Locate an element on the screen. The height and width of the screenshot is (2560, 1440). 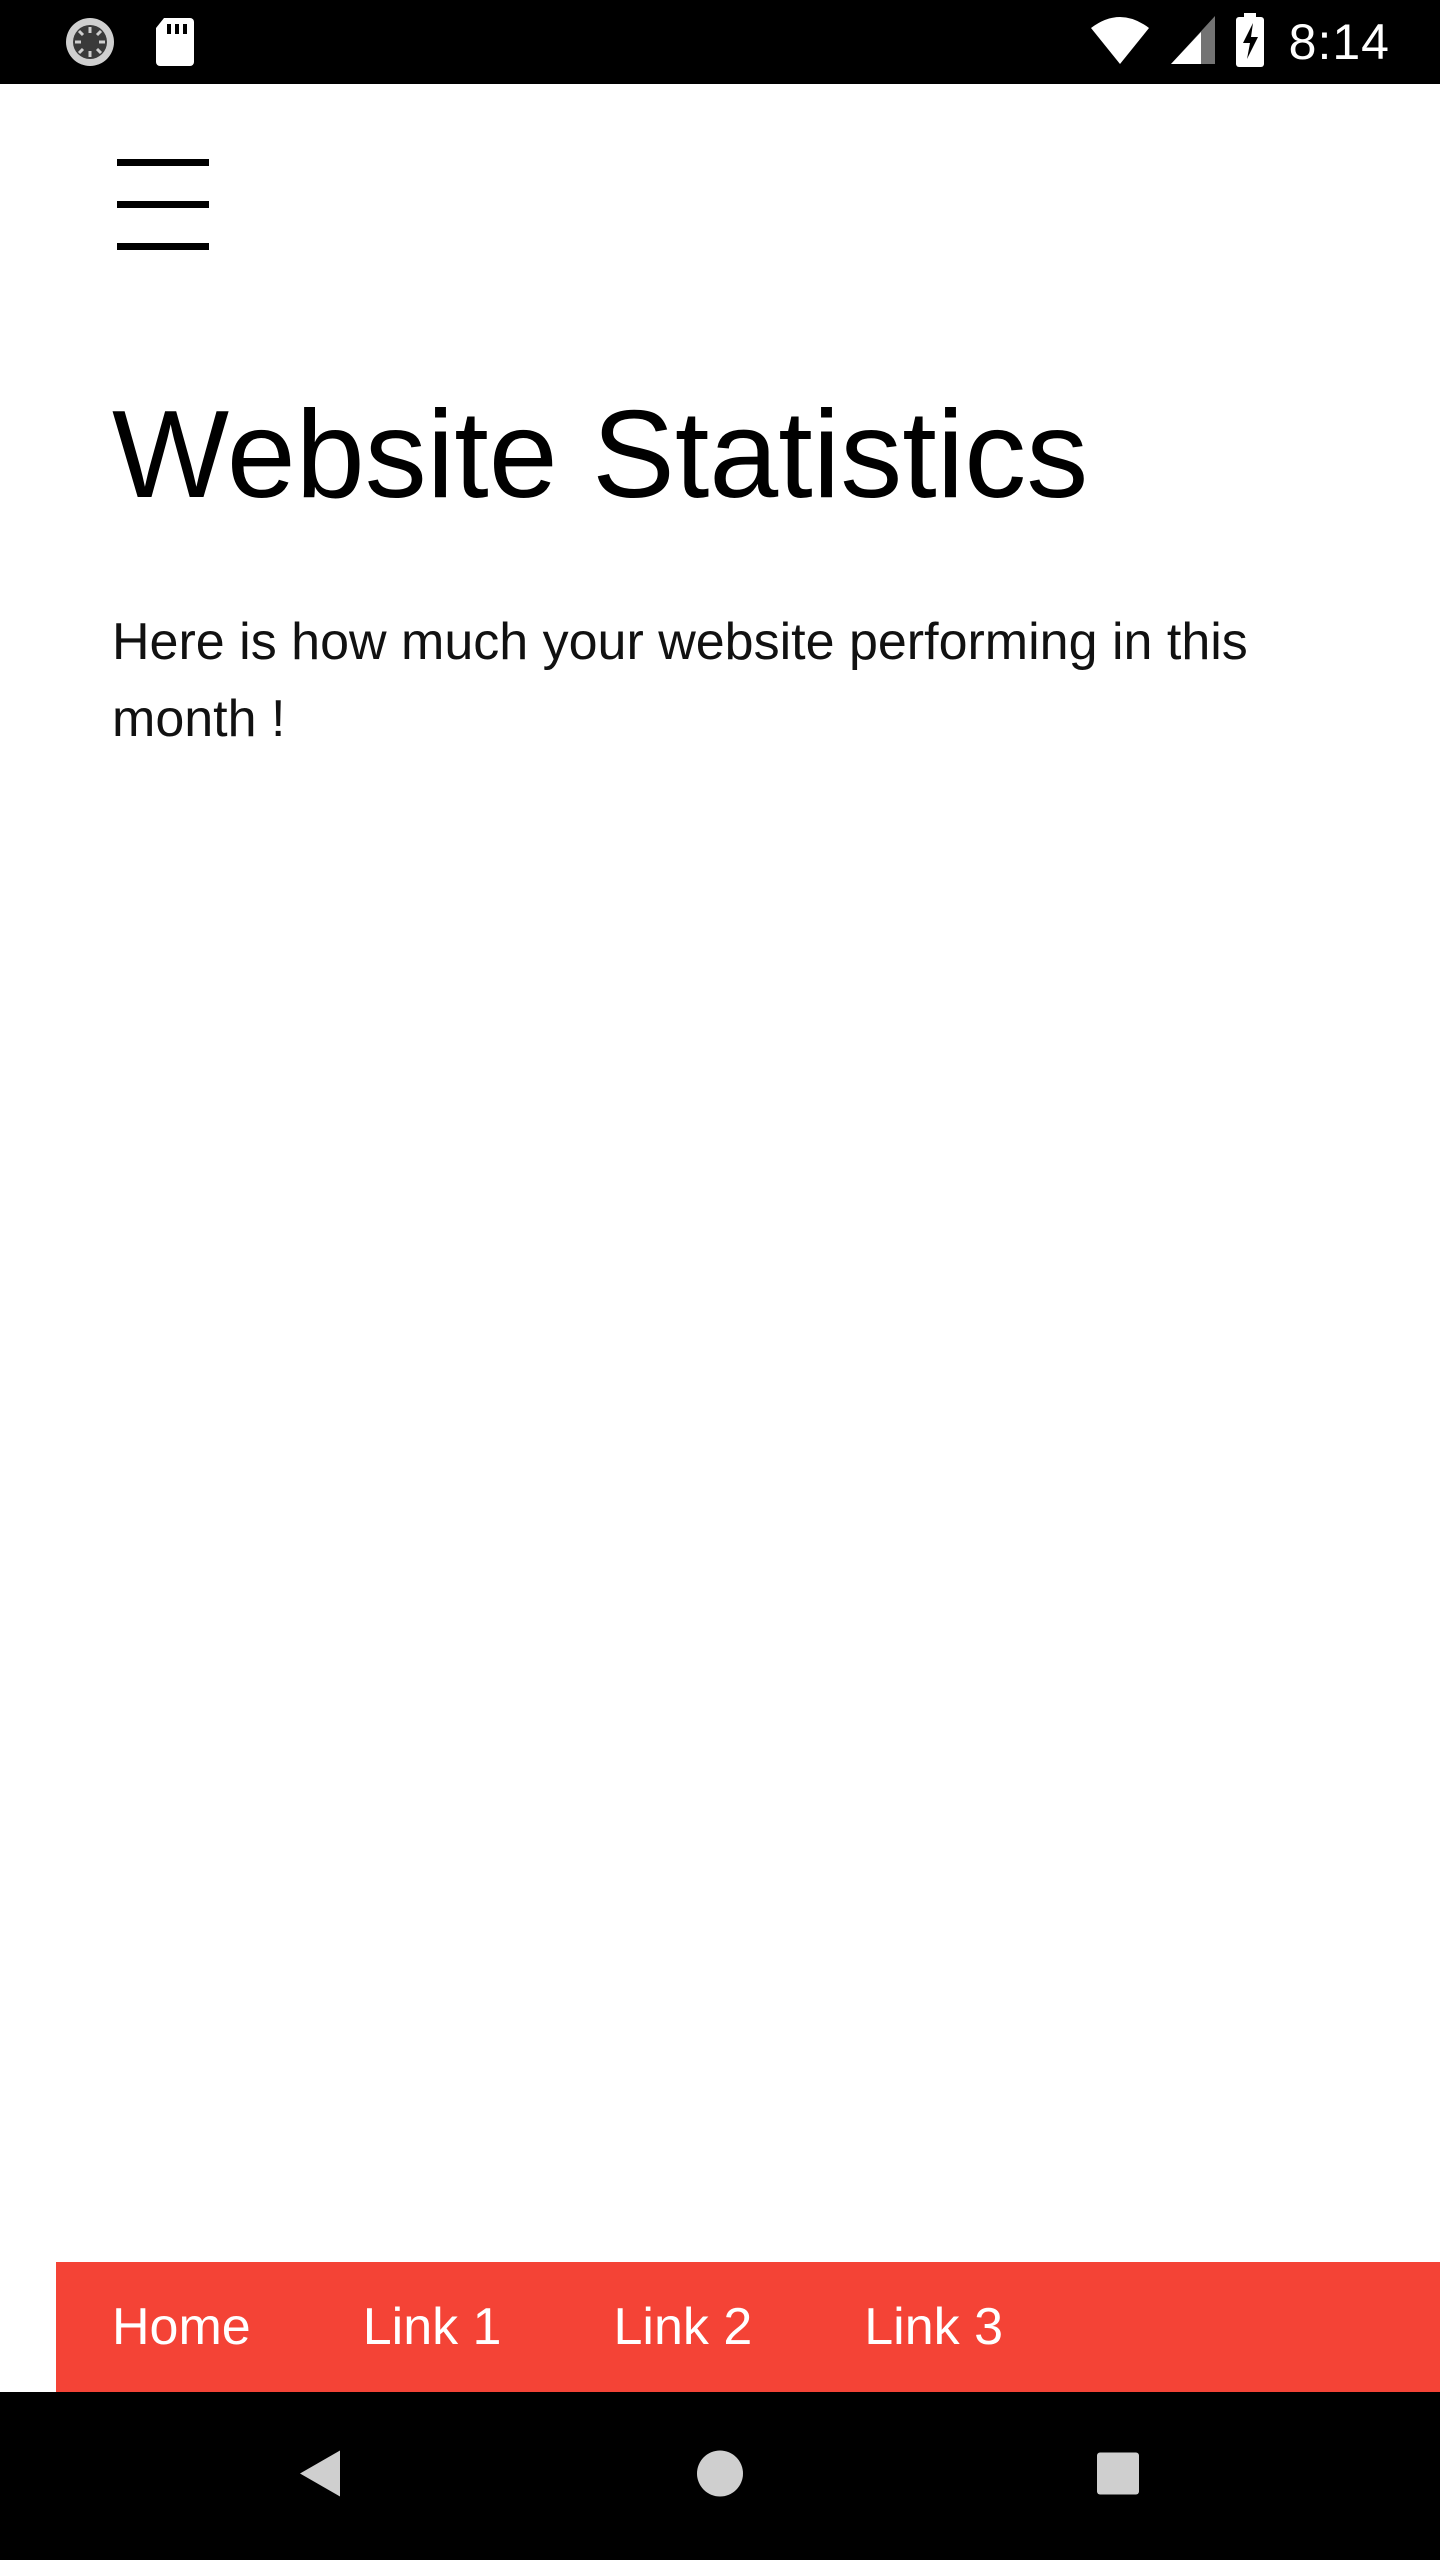
home-icon is located at coordinates (720, 2476).